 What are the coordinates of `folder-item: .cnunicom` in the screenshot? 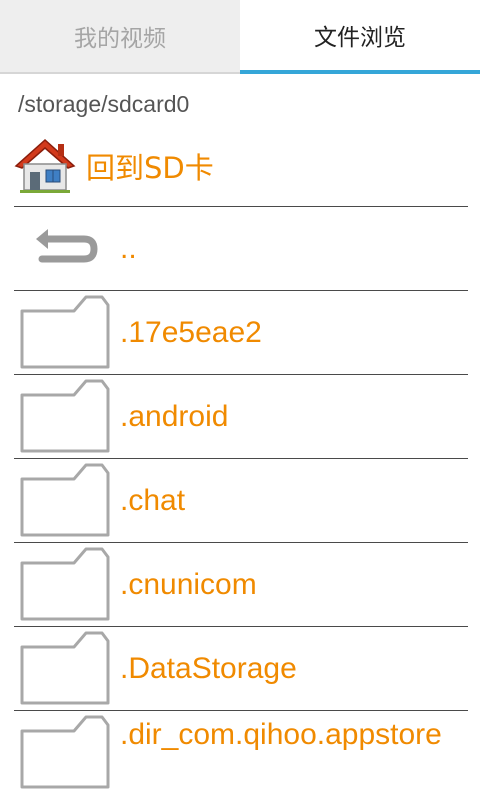 It's located at (241, 584).